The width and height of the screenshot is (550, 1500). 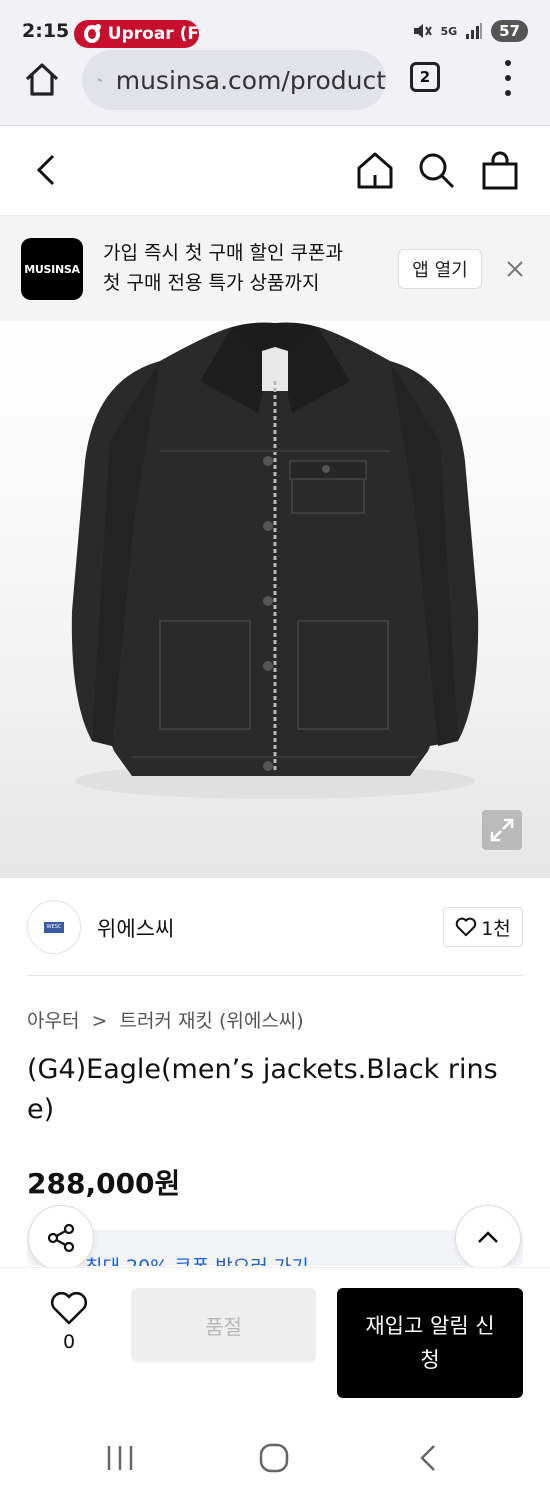 I want to click on share-icon, so click(x=61, y=1238).